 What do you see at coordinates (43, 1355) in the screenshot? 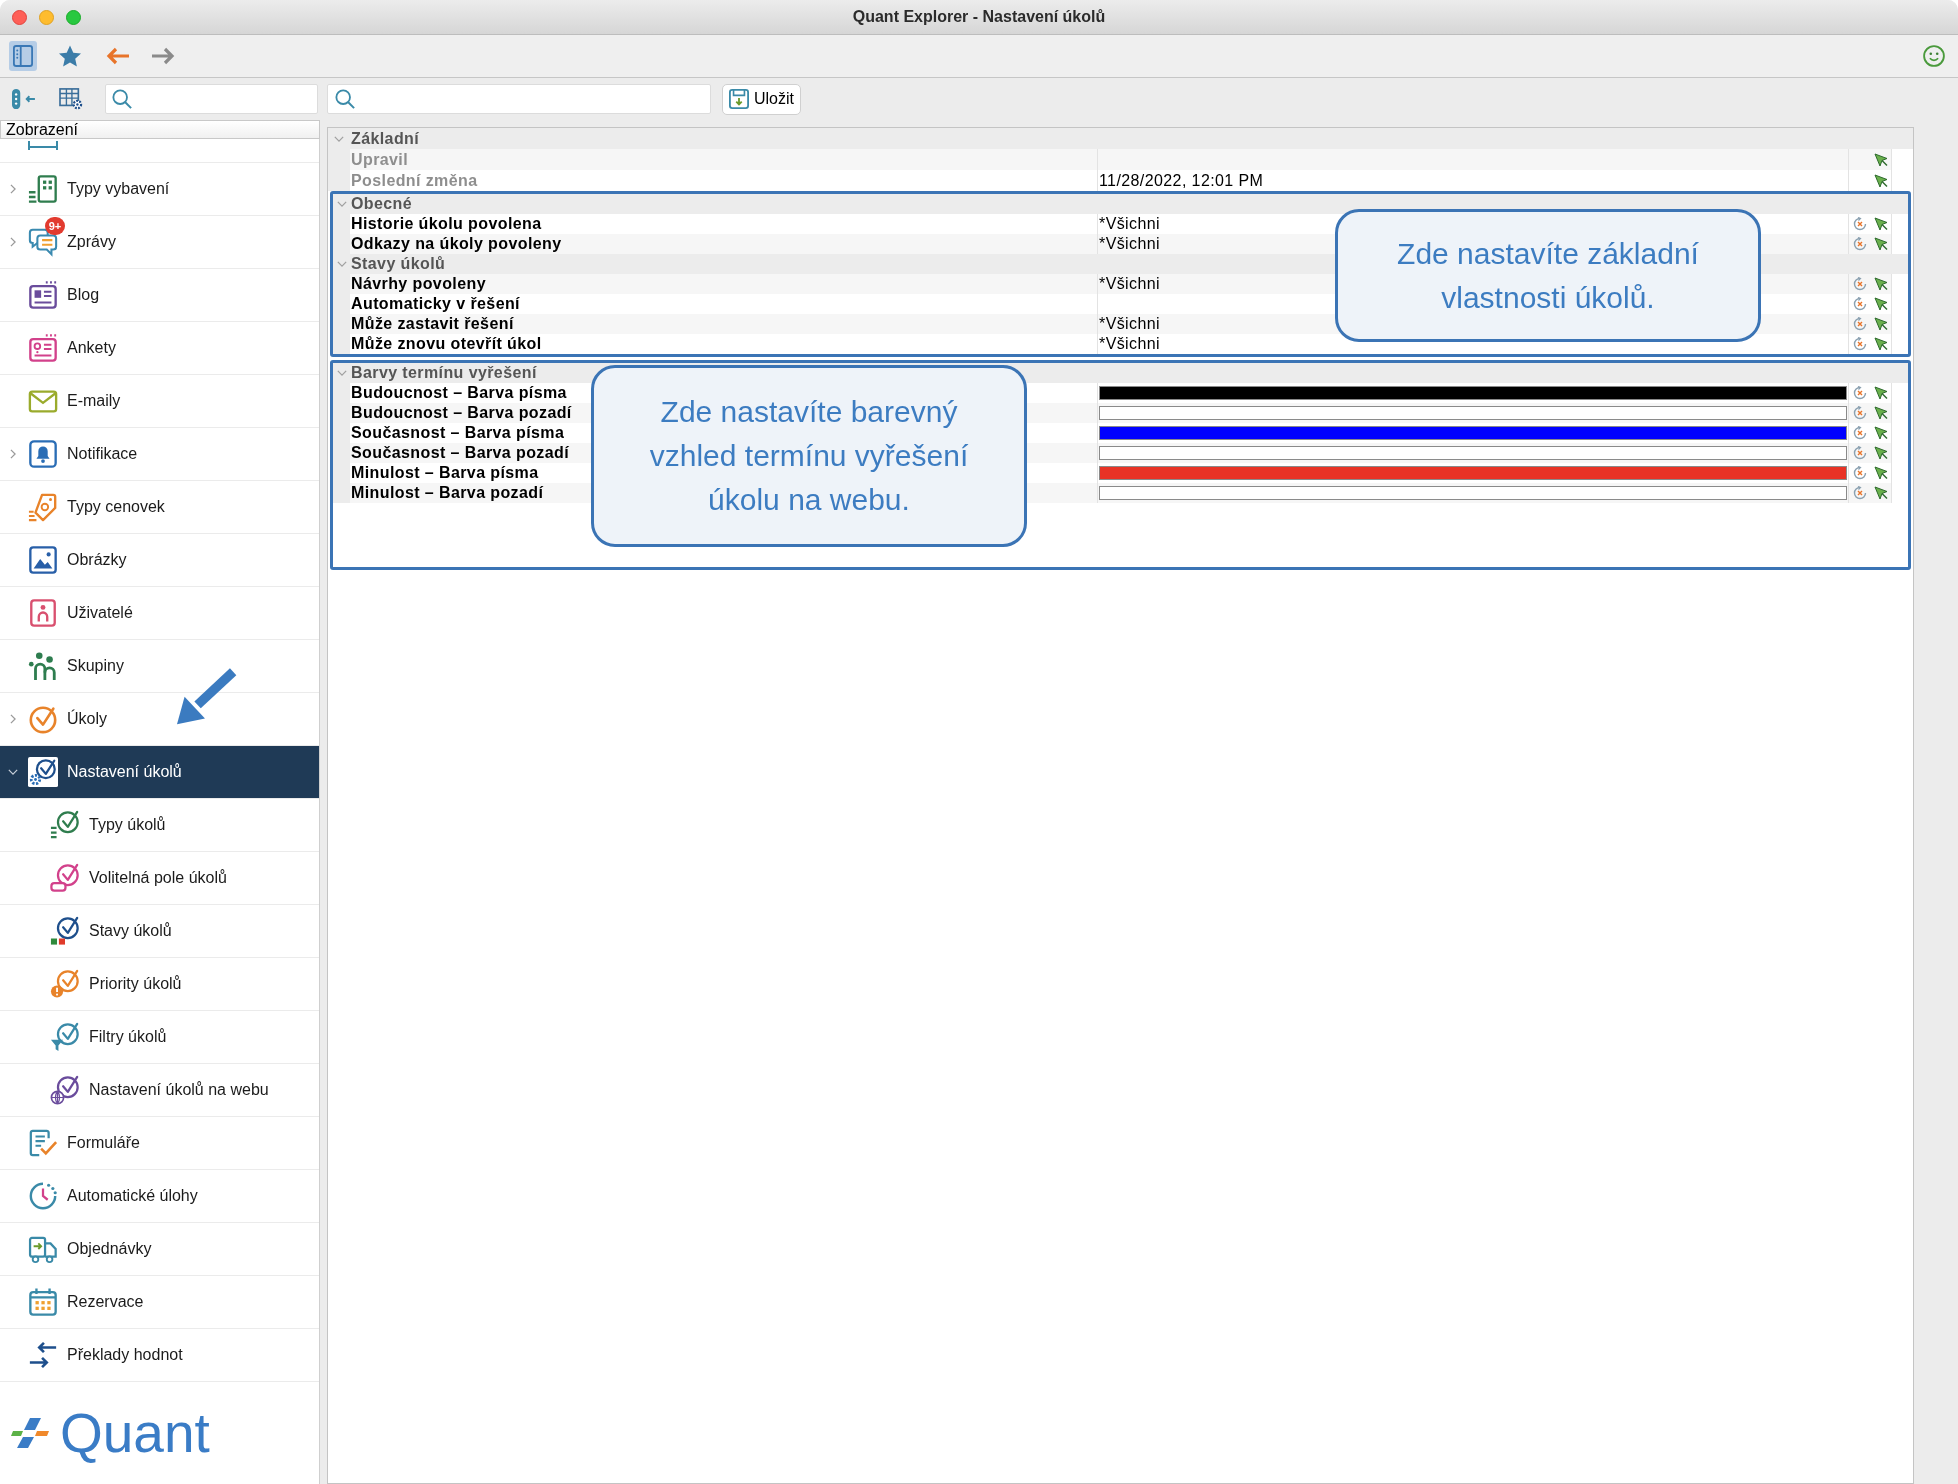
I see `swap-arrows-icon` at bounding box center [43, 1355].